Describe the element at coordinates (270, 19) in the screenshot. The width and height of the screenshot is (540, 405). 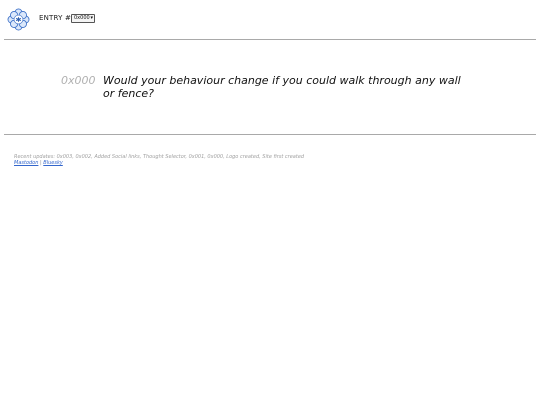
I see `header: ENTRY # 0x000 ▾` at that location.